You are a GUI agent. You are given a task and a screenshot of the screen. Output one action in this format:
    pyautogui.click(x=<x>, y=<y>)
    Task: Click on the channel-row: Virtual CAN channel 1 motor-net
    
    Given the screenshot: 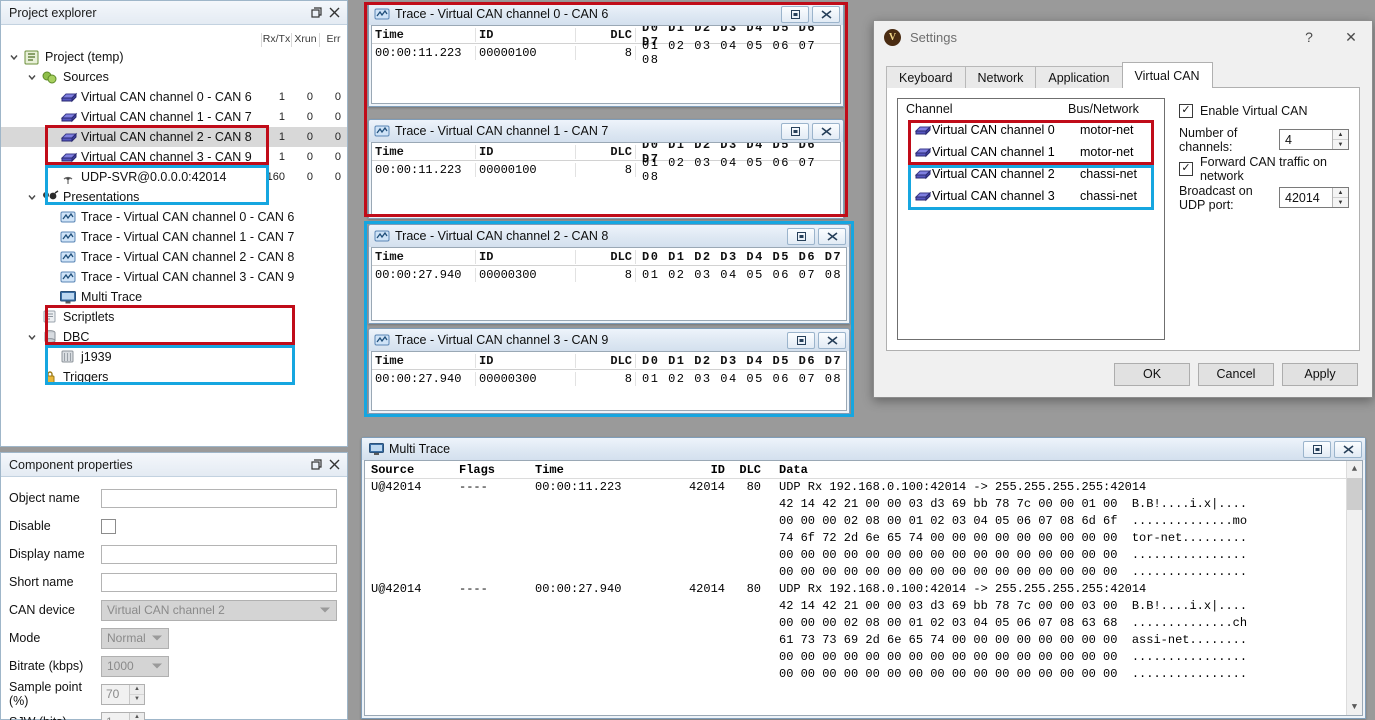 What is the action you would take?
    pyautogui.click(x=1031, y=152)
    